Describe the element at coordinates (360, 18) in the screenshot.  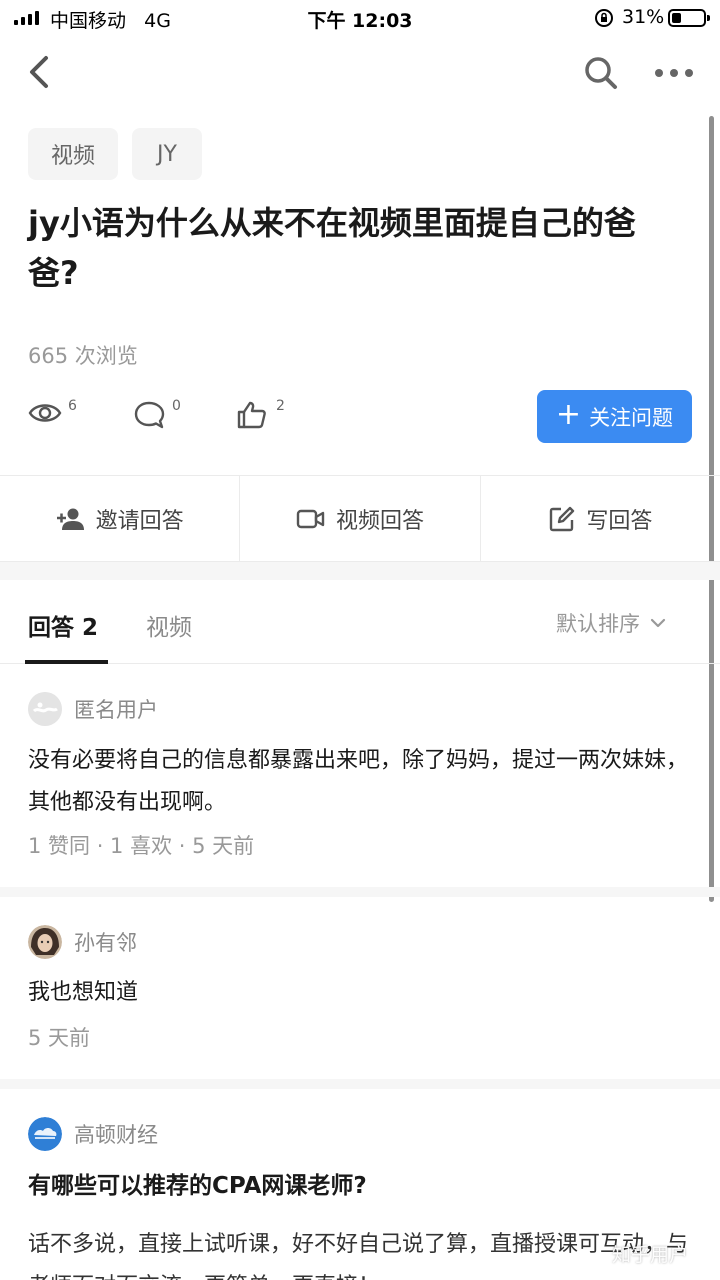
I see `status-bar: 中国移动 4G 下午 12:03 31%` at that location.